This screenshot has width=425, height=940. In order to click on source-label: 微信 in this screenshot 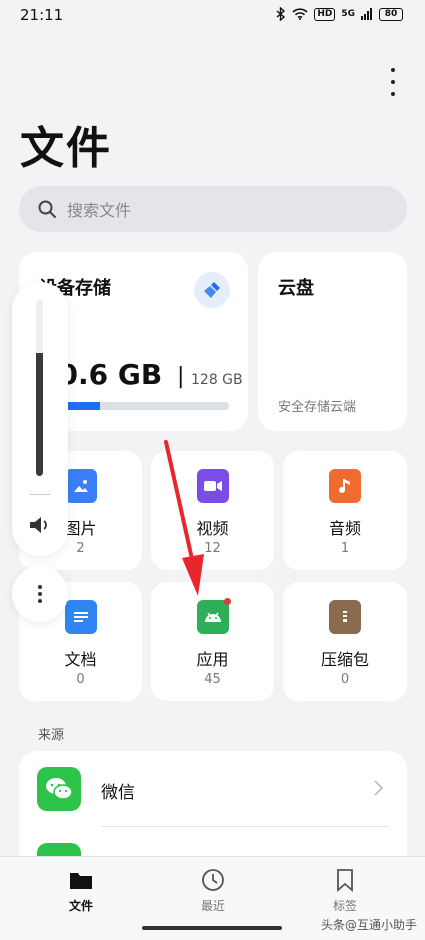, I will do `click(118, 793)`.